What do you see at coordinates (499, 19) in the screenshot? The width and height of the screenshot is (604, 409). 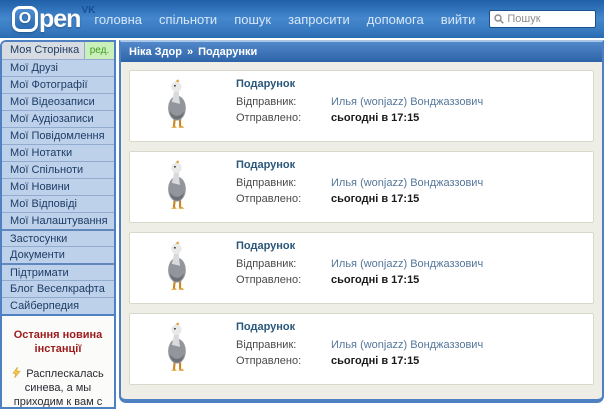 I see `search-icon` at bounding box center [499, 19].